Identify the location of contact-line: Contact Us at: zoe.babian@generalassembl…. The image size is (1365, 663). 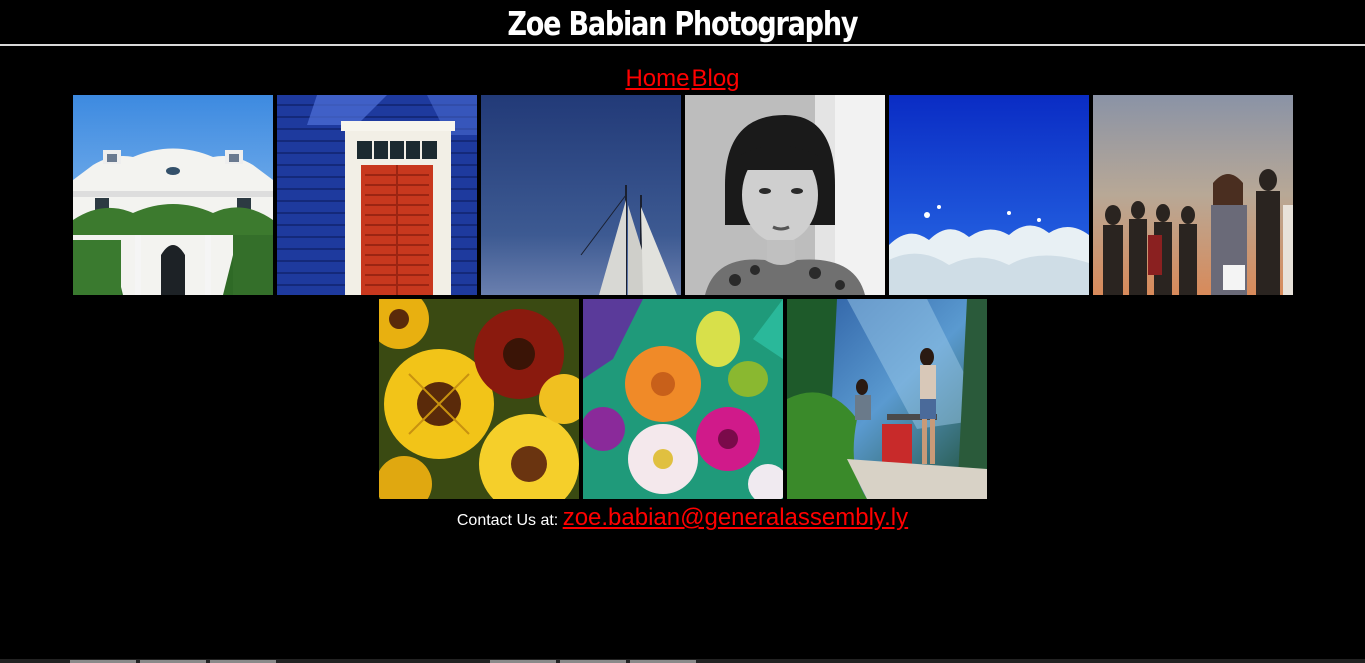
(682, 518).